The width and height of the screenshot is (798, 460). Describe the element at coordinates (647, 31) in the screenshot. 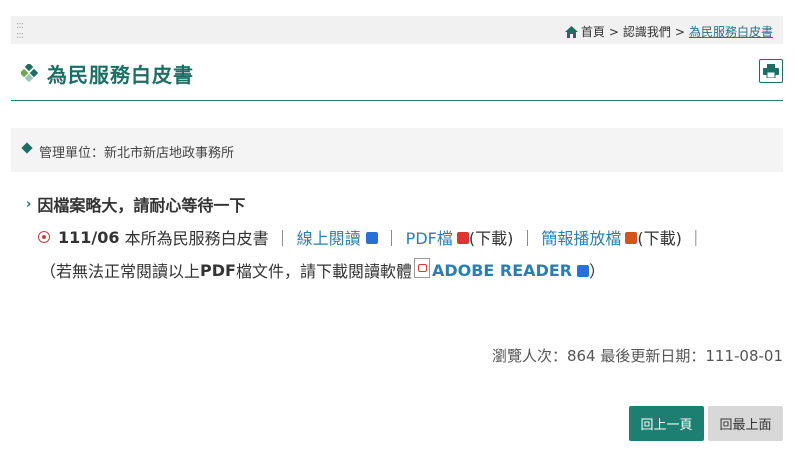

I see `breadcrumb-about: 認識我們` at that location.